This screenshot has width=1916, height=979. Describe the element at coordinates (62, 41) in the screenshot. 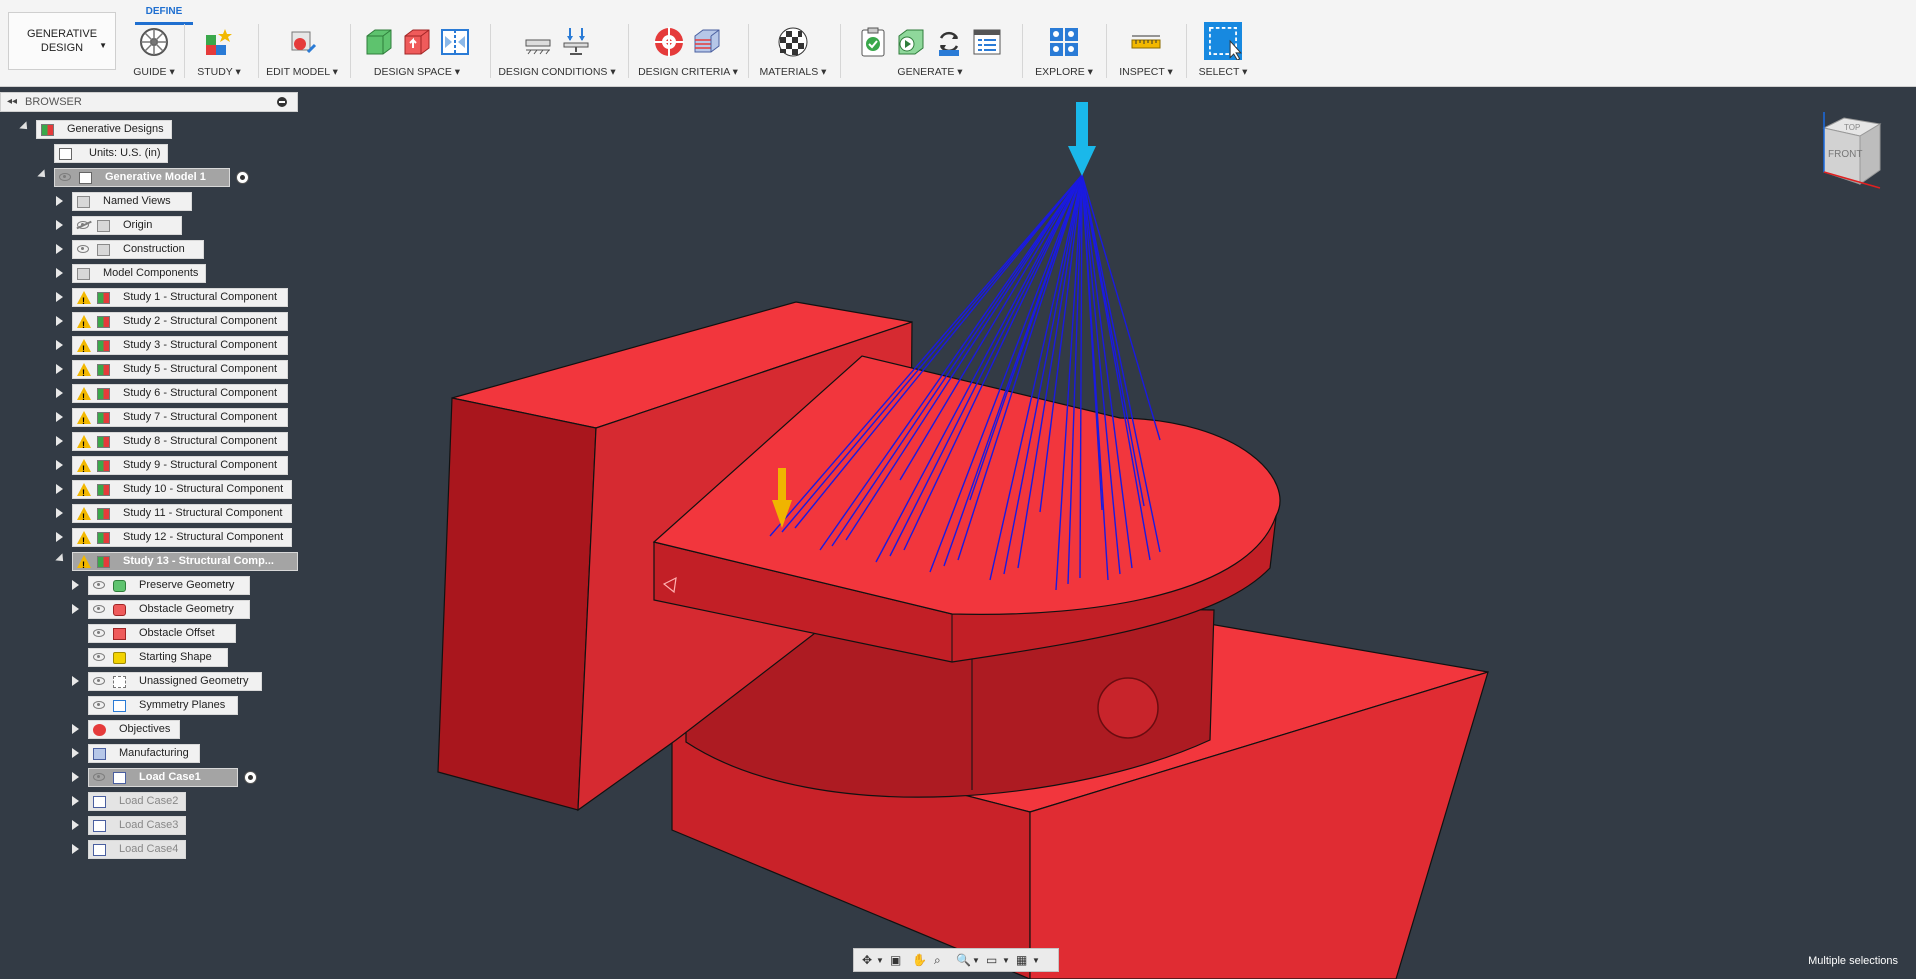

I see `workspace-switcher: GENERATIVE DESIGN ▼` at that location.